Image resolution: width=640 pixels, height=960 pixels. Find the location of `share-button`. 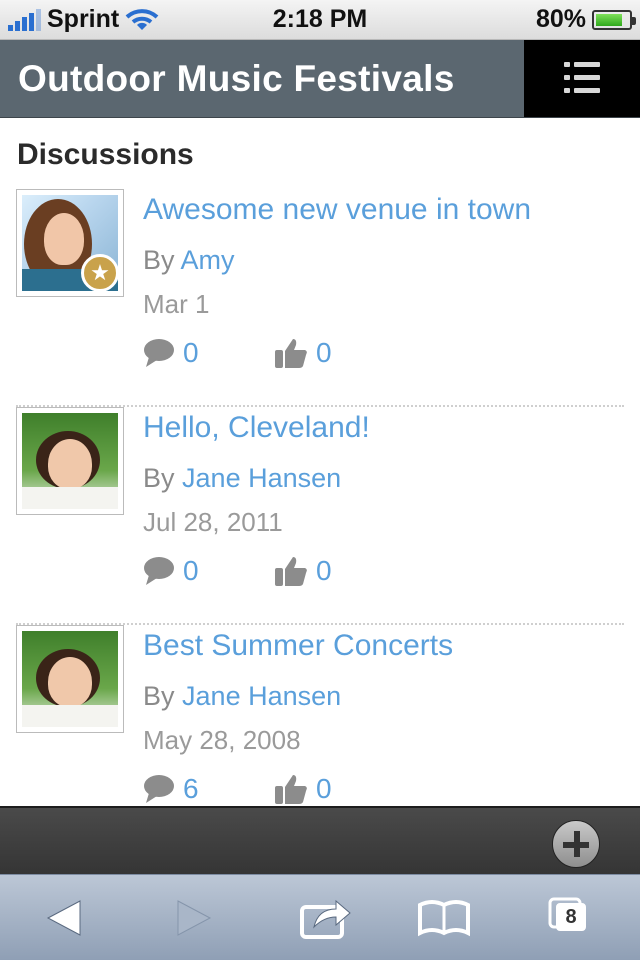

share-button is located at coordinates (326, 918).